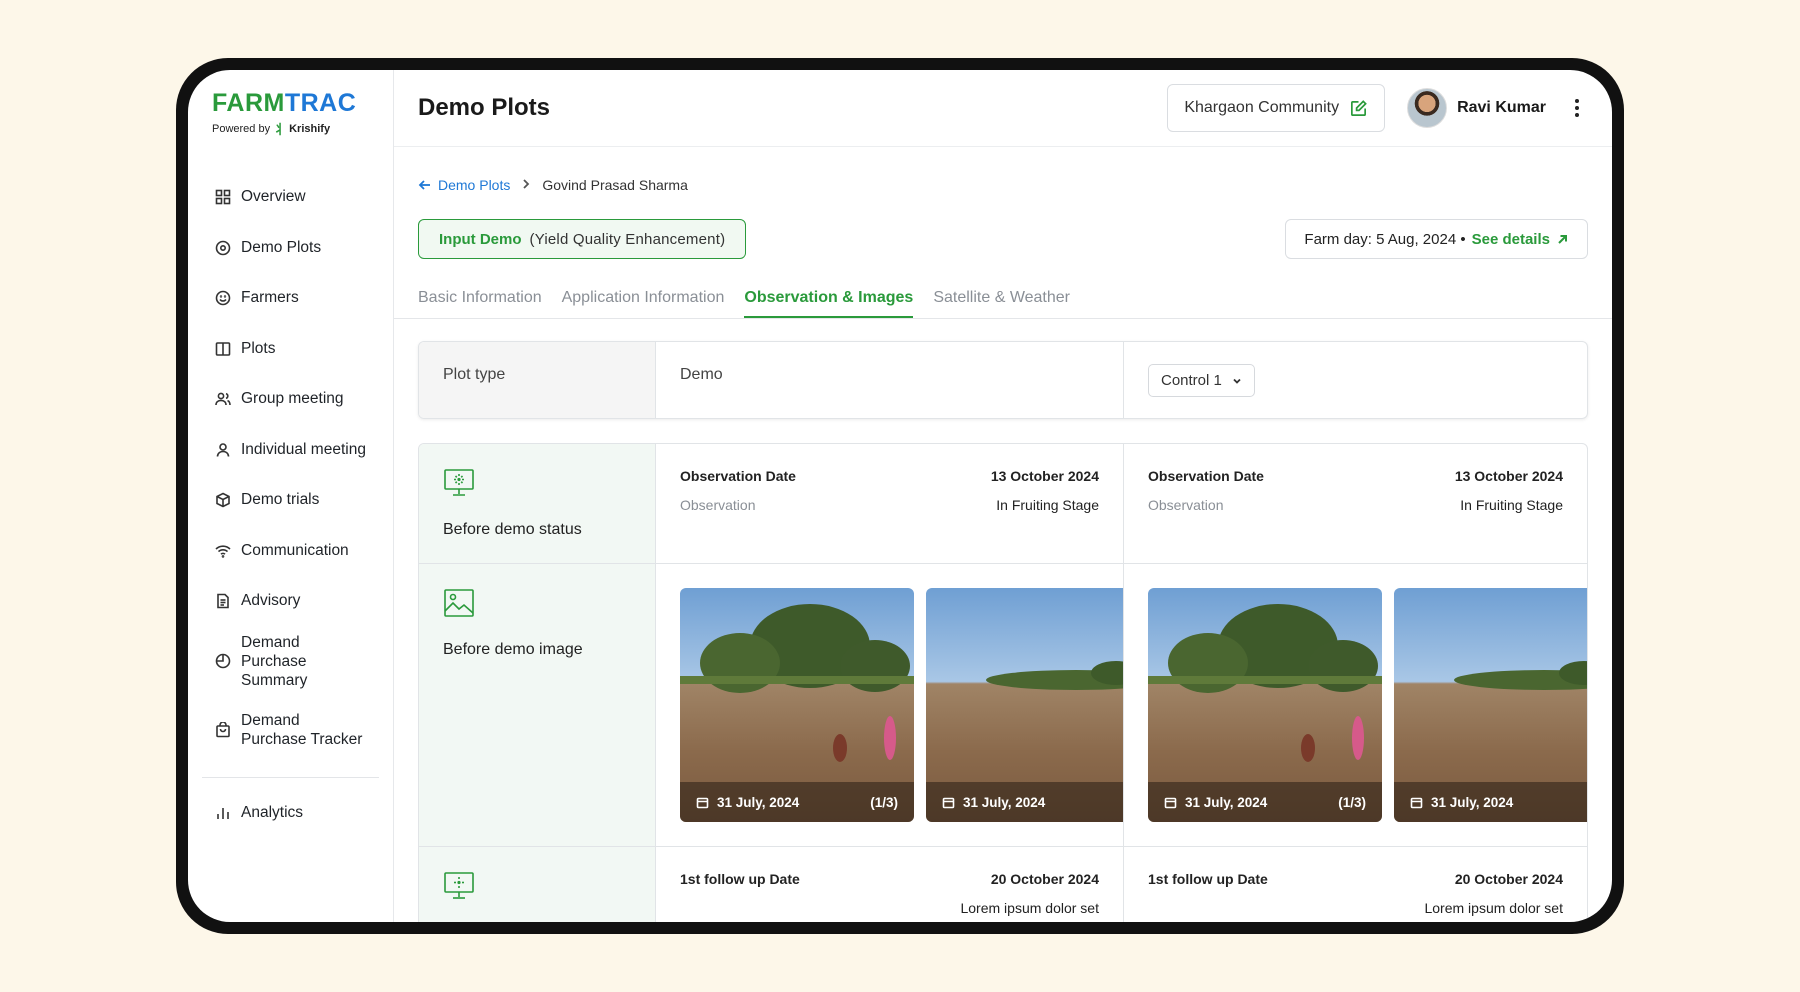 Image resolution: width=1800 pixels, height=992 pixels. What do you see at coordinates (1262, 107) in the screenshot?
I see `community-name: Khargaon Community` at bounding box center [1262, 107].